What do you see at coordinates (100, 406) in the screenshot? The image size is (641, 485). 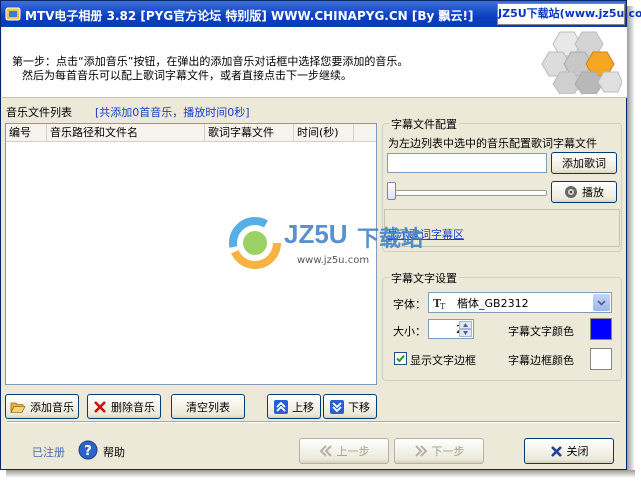 I see `delete-x-icon` at bounding box center [100, 406].